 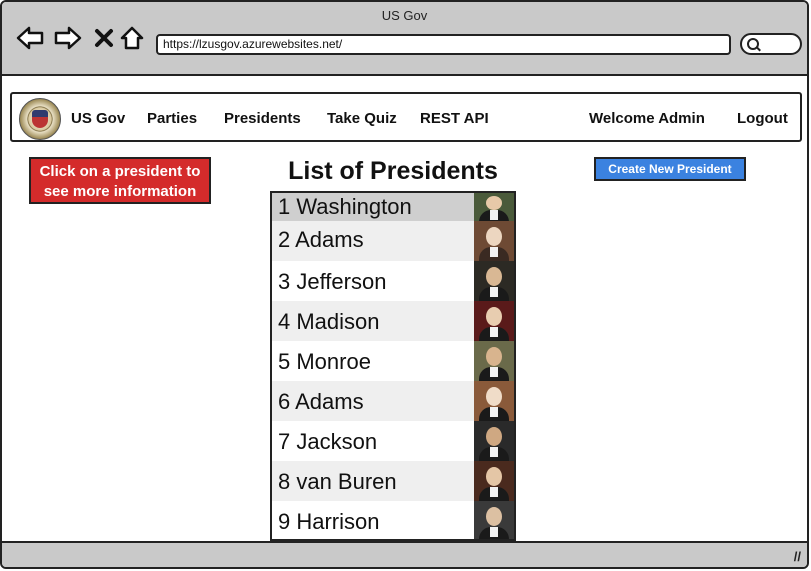 What do you see at coordinates (329, 521) in the screenshot?
I see `president-name: 9 Harrison` at bounding box center [329, 521].